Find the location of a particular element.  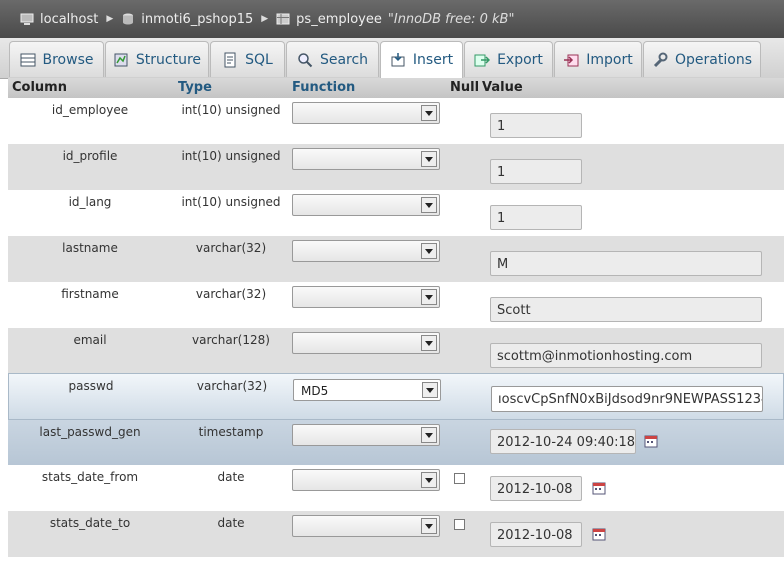

tab-operations: Operations is located at coordinates (702, 59).